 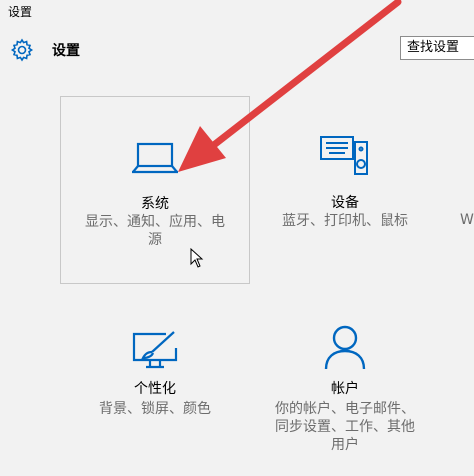 I want to click on laptop-icon, so click(x=155, y=158).